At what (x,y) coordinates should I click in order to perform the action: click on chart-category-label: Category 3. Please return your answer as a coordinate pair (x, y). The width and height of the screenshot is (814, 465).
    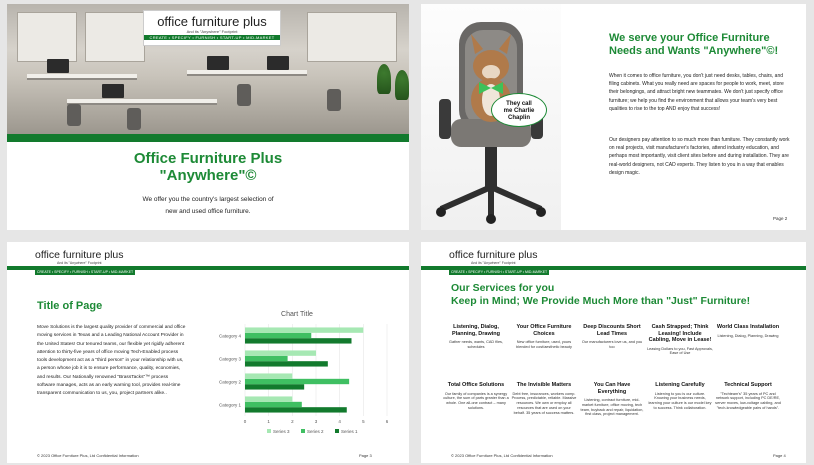
    Looking at the image, I should click on (230, 359).